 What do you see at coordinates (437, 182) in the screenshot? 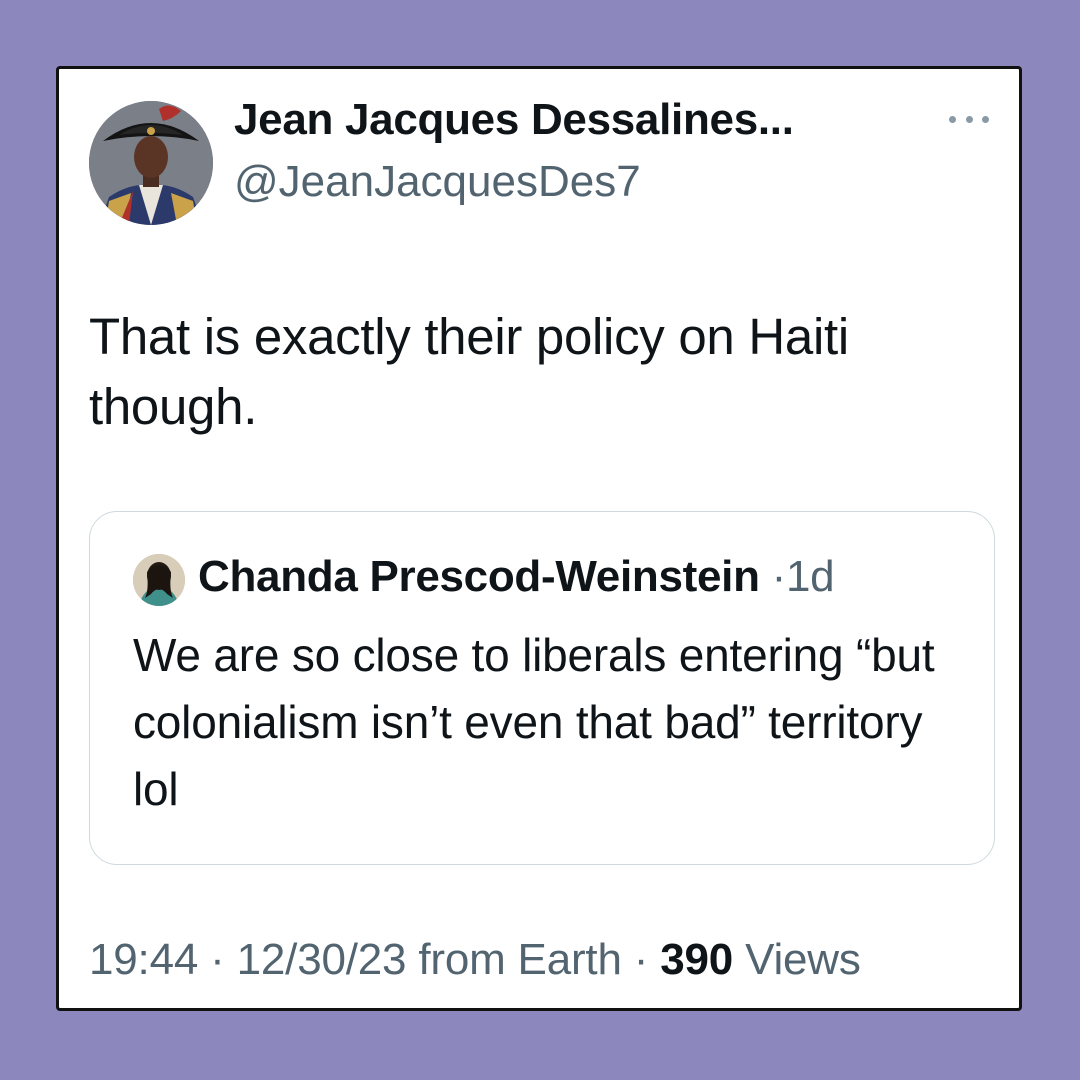
I see `author-handle: @JeanJacquesDes7` at bounding box center [437, 182].